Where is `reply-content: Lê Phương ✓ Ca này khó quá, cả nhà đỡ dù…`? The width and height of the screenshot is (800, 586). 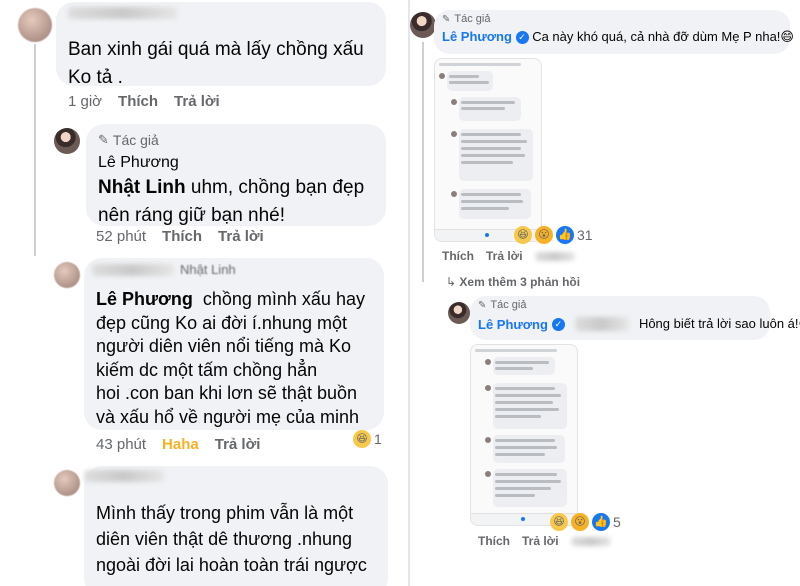 reply-content: Lê Phương ✓ Ca này khó quá, cả nhà đỡ dù… is located at coordinates (618, 37).